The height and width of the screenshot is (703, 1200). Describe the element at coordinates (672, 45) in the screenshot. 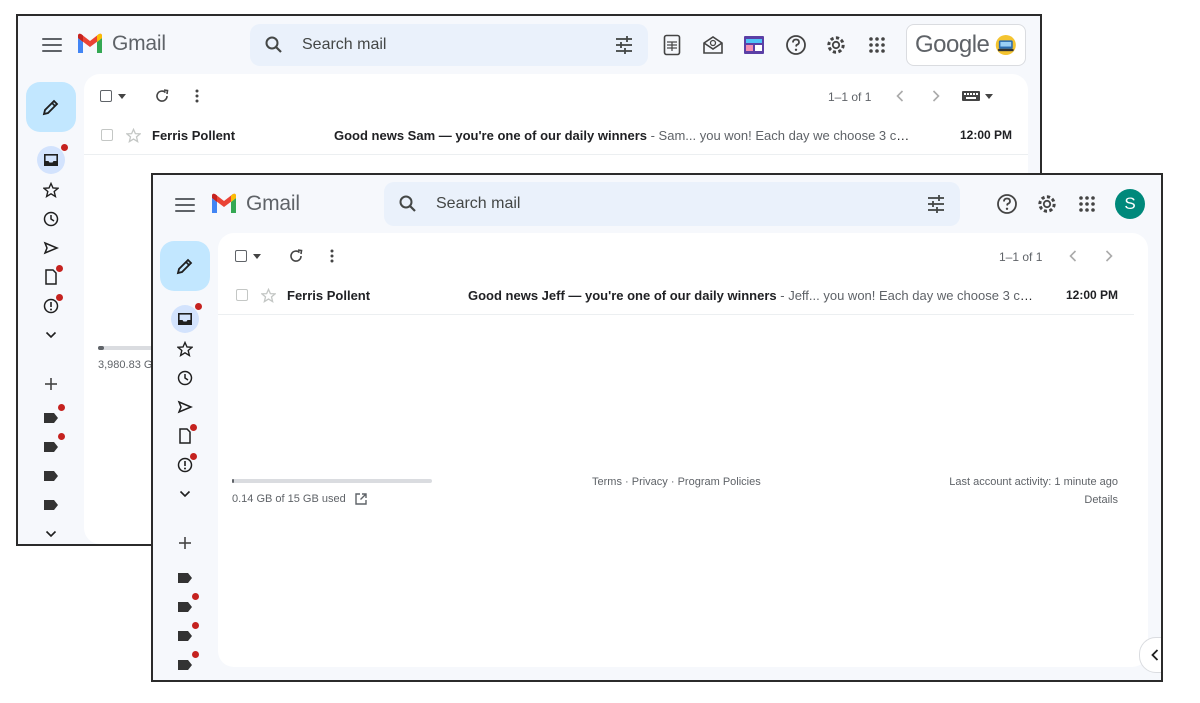

I see `sheets-icon` at that location.